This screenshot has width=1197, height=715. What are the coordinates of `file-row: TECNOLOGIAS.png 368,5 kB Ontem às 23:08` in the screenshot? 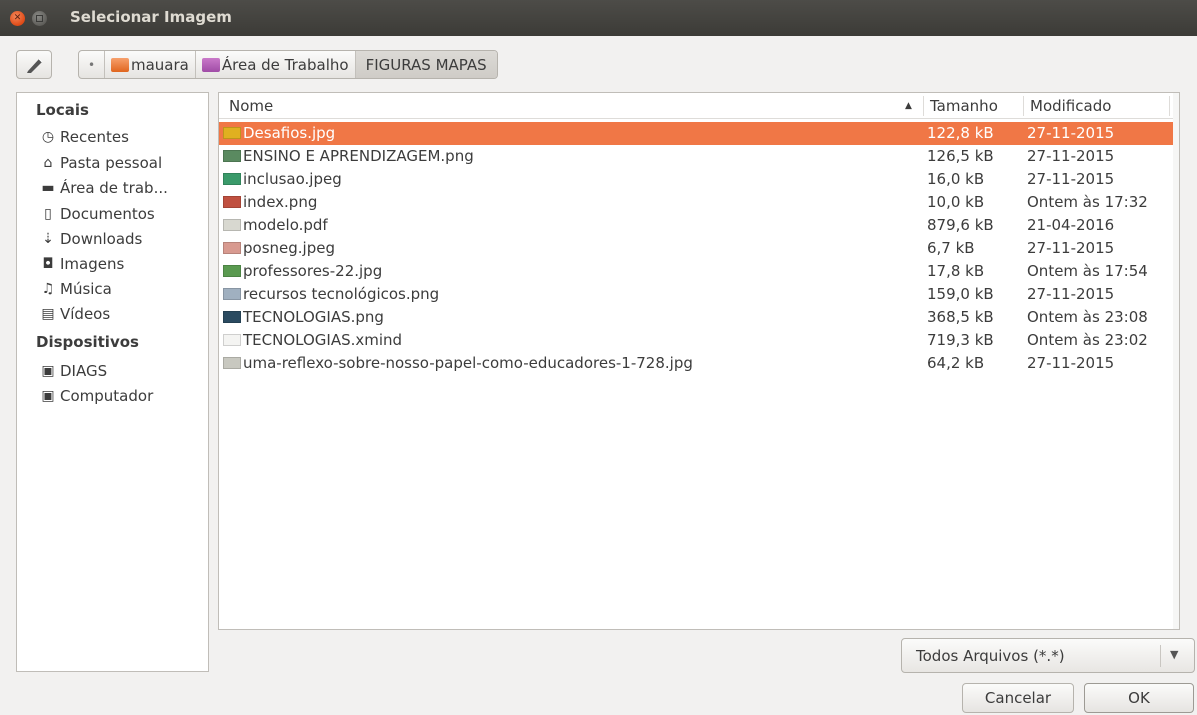 It's located at (699, 317).